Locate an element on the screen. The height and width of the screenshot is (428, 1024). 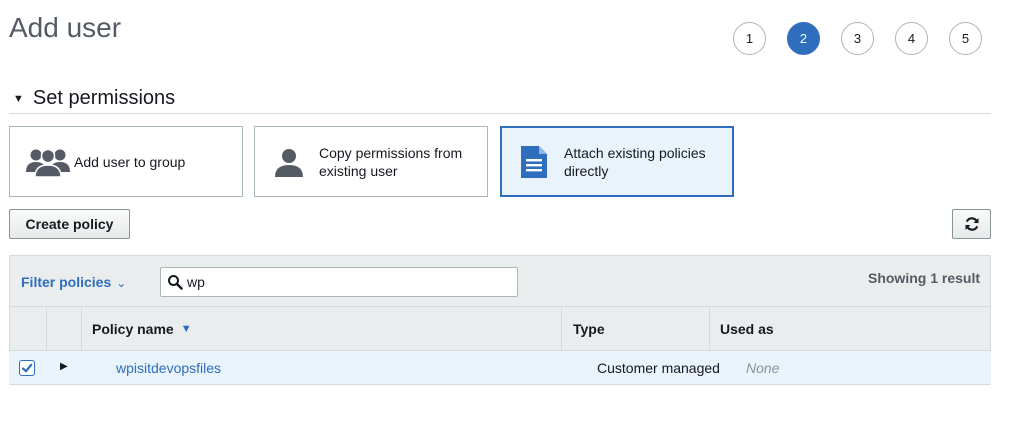
policy-type: Customer managed is located at coordinates (658, 368).